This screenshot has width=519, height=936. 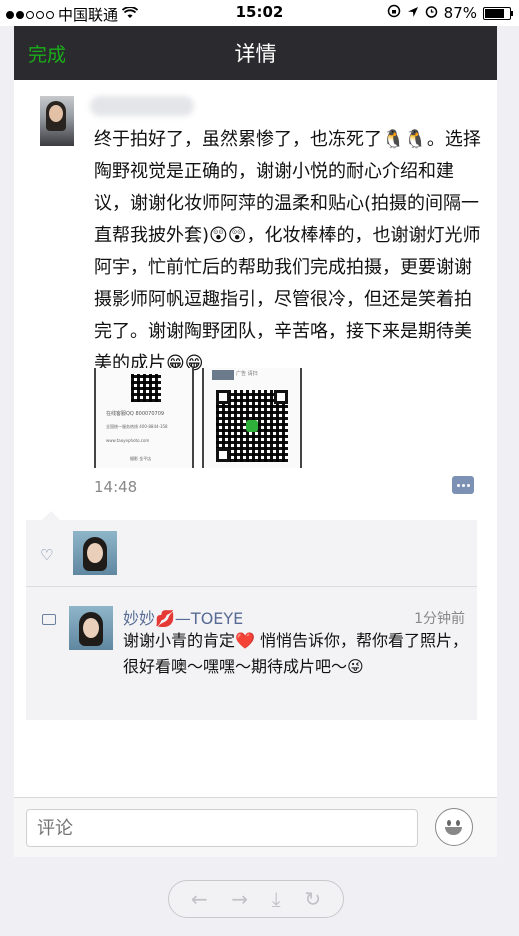 I want to click on back-arrow-icon: ←, so click(x=199, y=899).